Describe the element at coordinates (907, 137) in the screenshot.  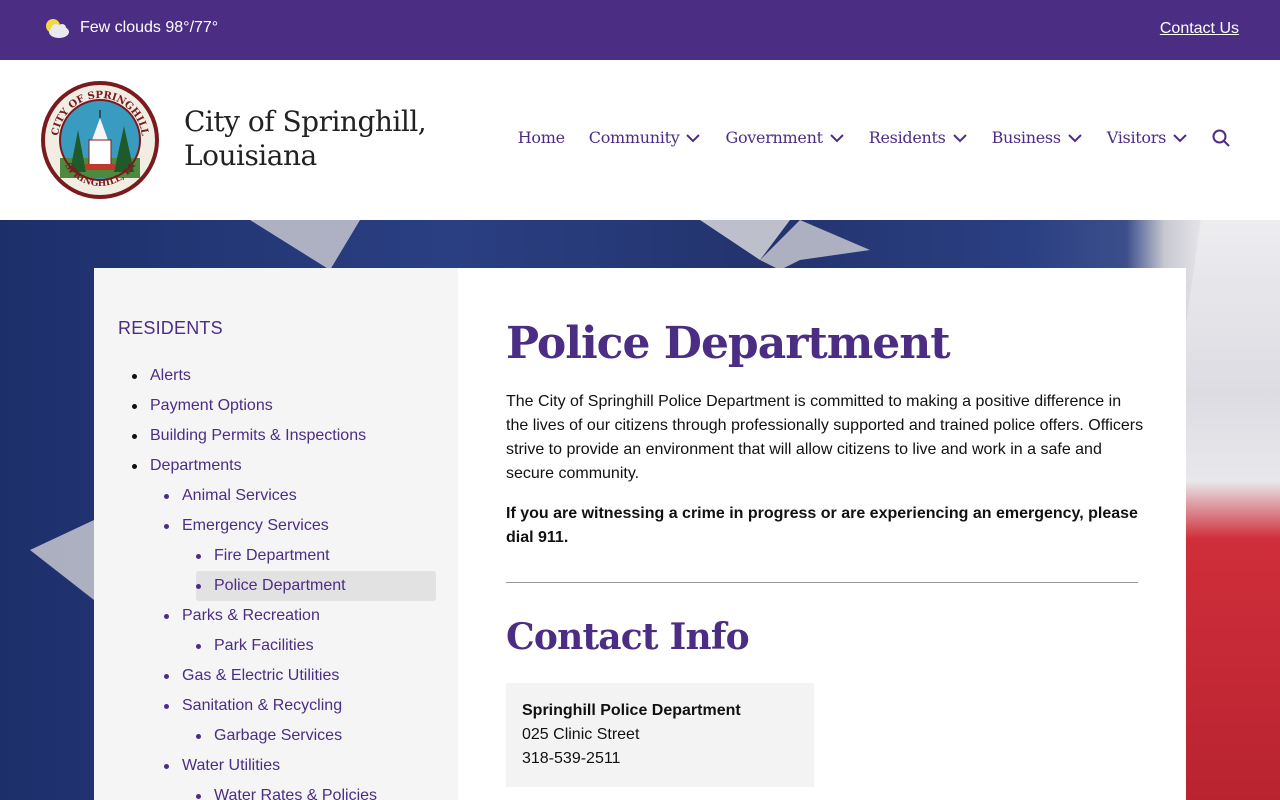
I see `nav-item-label: Residents` at that location.